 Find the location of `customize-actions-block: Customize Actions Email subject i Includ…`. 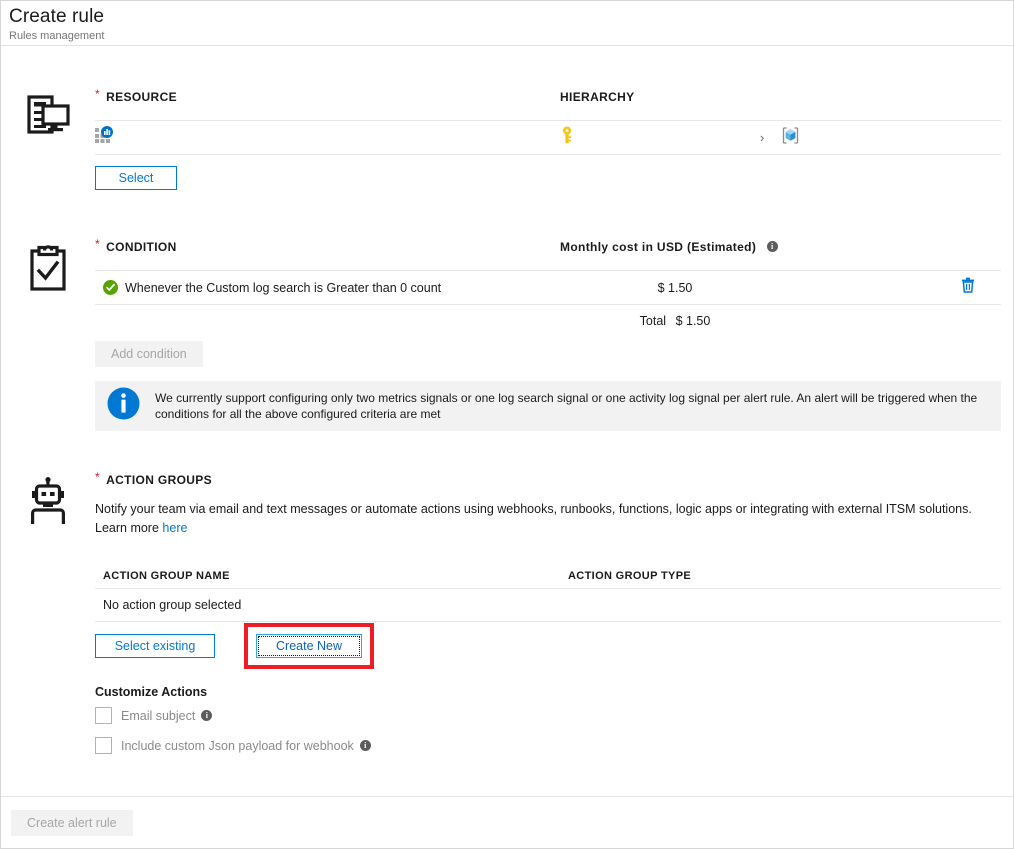

customize-actions-block: Customize Actions Email subject i Includ… is located at coordinates (548, 719).